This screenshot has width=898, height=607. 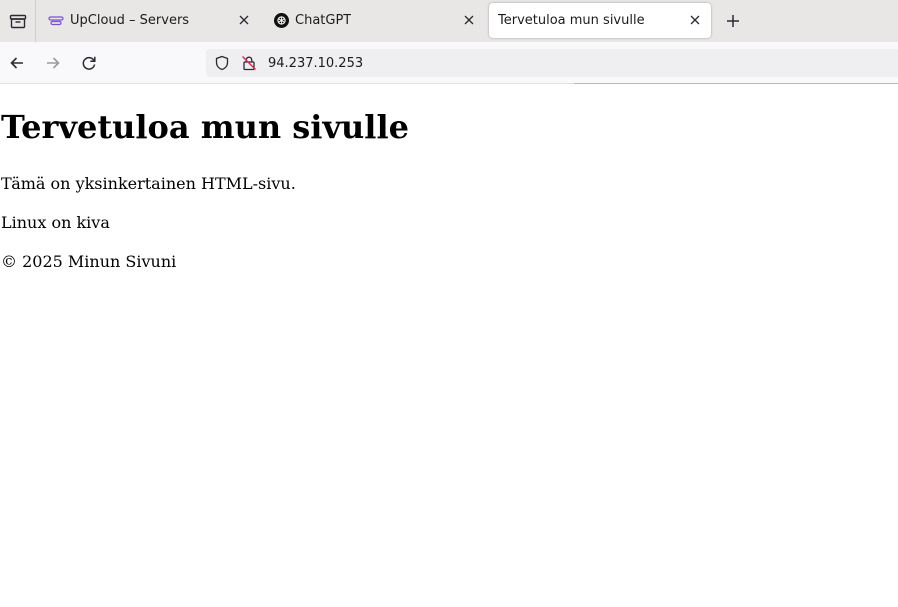 I want to click on plus-icon, so click(x=733, y=21).